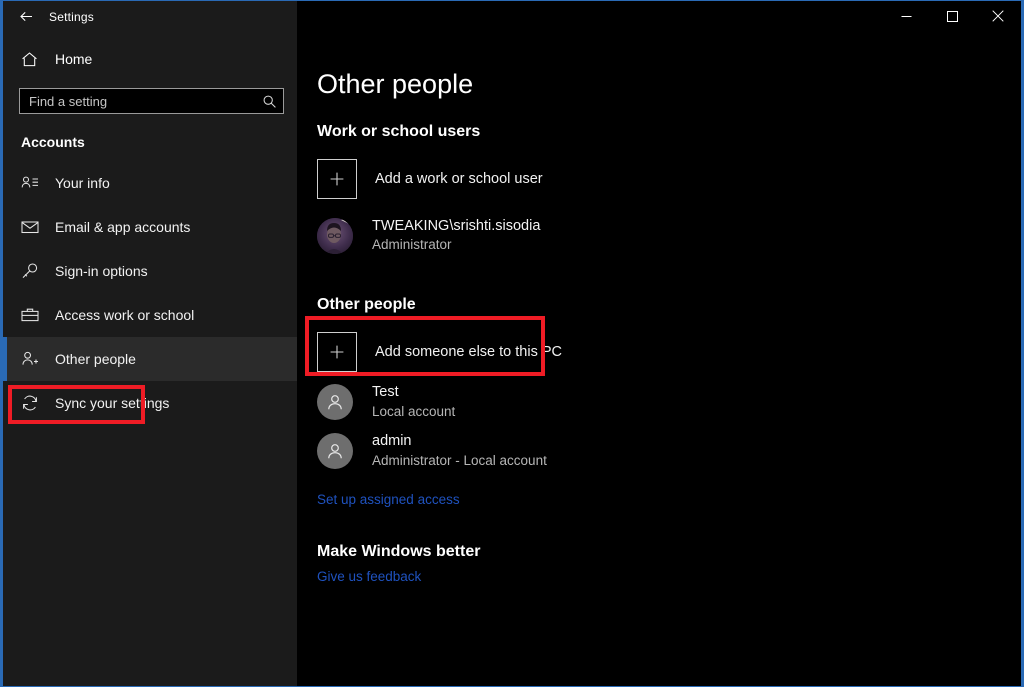 Image resolution: width=1024 pixels, height=687 pixels. Describe the element at coordinates (34, 59) in the screenshot. I see `home-icon` at that location.